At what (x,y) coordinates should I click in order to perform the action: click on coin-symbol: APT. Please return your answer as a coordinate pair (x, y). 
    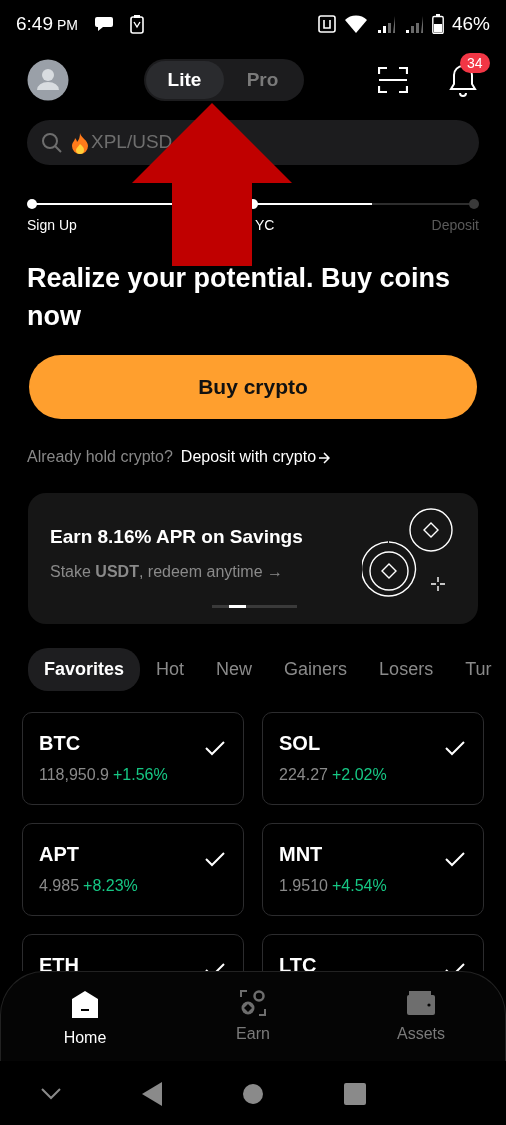
    Looking at the image, I should click on (59, 854).